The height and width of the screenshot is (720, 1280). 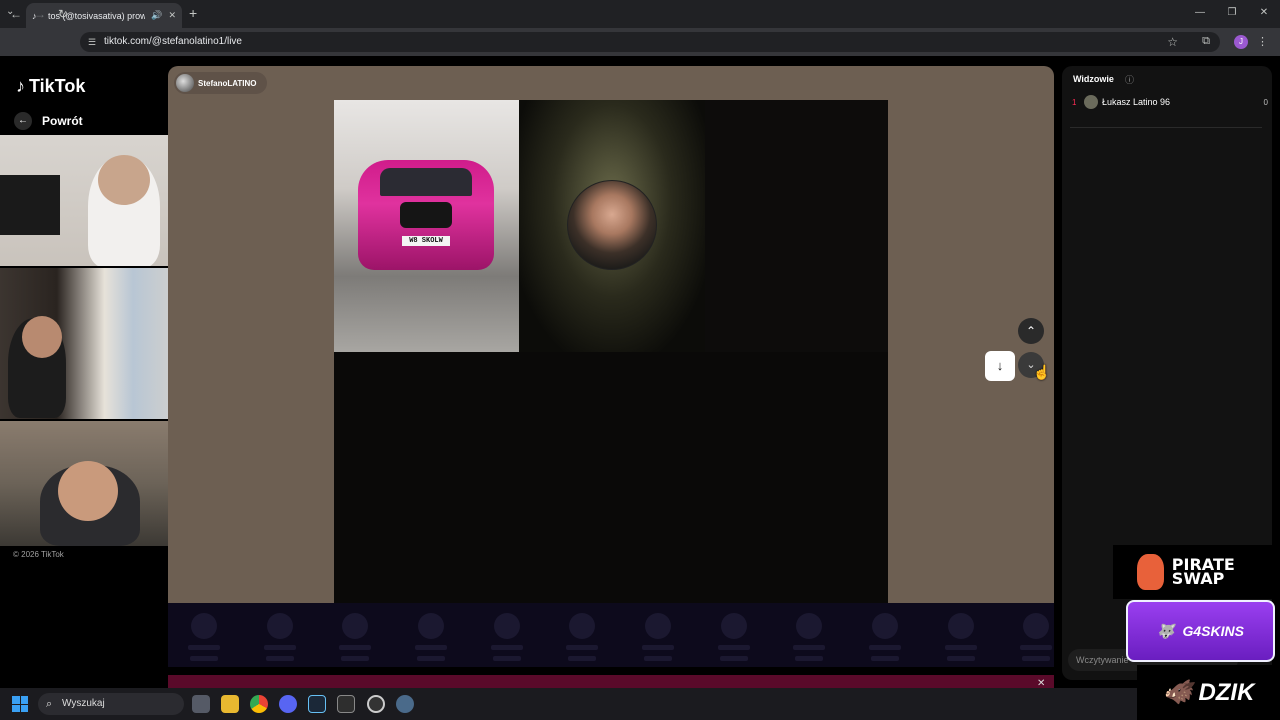 I want to click on help-icon: ⓘ, so click(x=1129, y=79).